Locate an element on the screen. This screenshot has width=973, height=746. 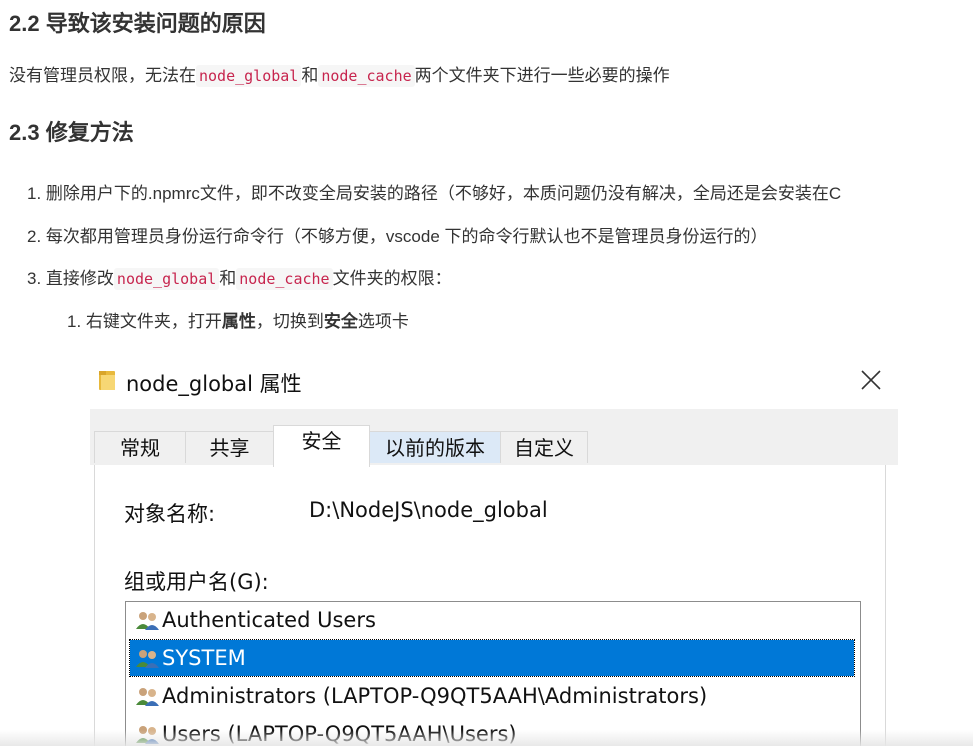
bold-security: 安全 is located at coordinates (340, 321).